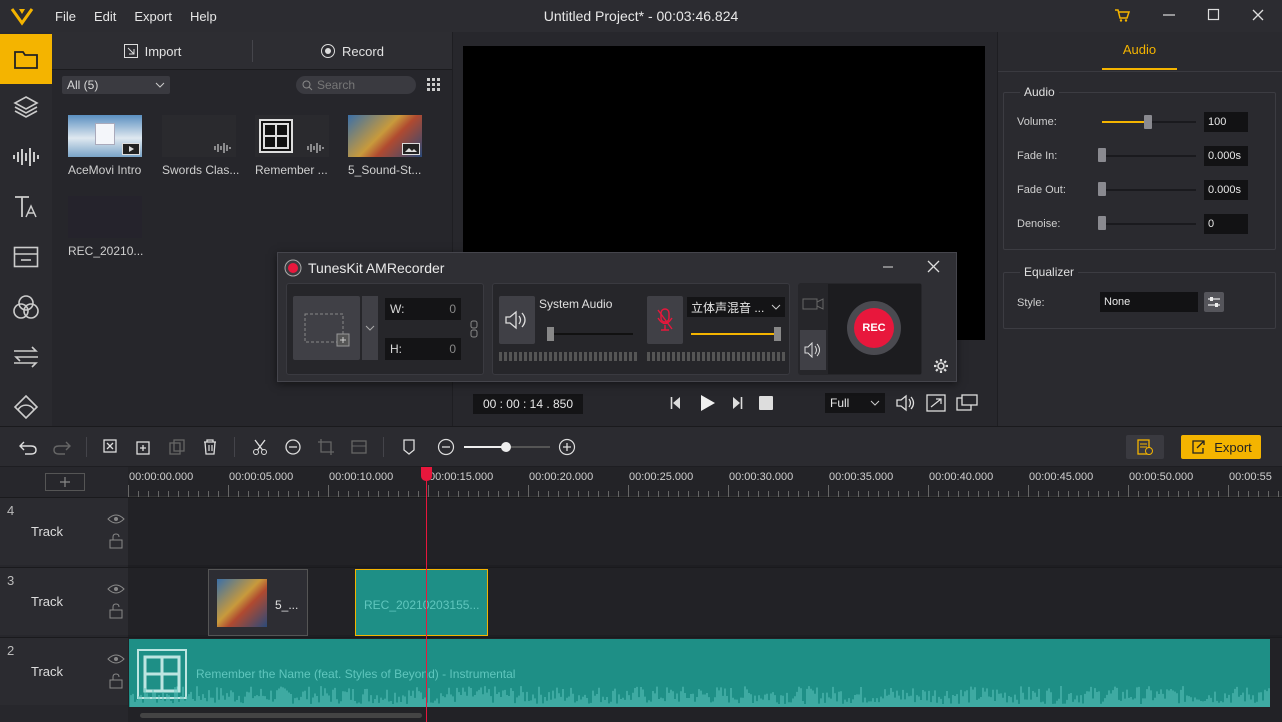  What do you see at coordinates (1102, 189) in the screenshot?
I see `fadeout-knob` at bounding box center [1102, 189].